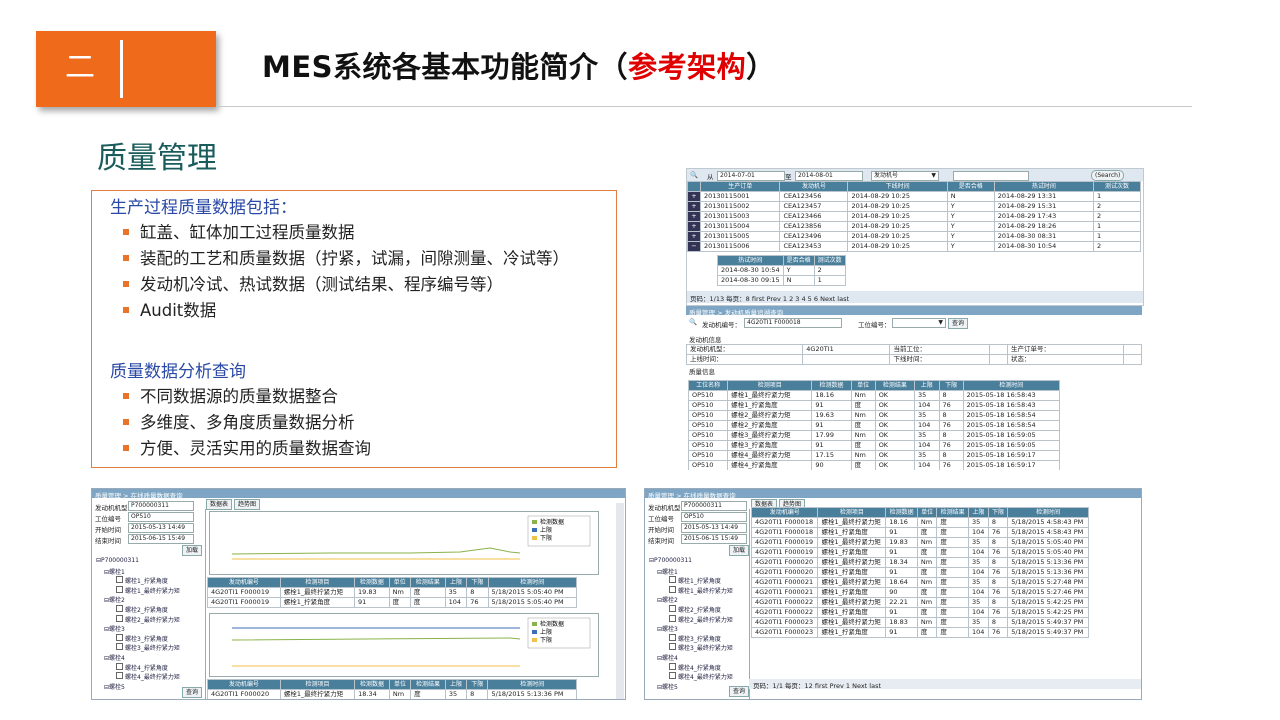 The width and height of the screenshot is (1280, 720). Describe the element at coordinates (817, 685) in the screenshot. I see `pager: 页码：1/1 每页：12 first Prev 1 Next last` at that location.